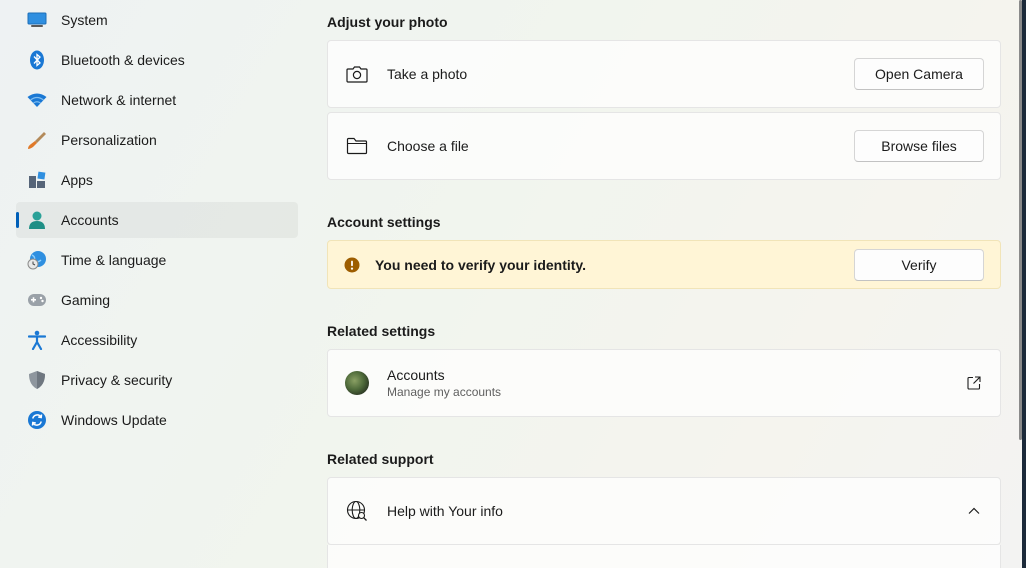  What do you see at coordinates (664, 511) in the screenshot?
I see `help-your-info-card: Help with Your info` at bounding box center [664, 511].